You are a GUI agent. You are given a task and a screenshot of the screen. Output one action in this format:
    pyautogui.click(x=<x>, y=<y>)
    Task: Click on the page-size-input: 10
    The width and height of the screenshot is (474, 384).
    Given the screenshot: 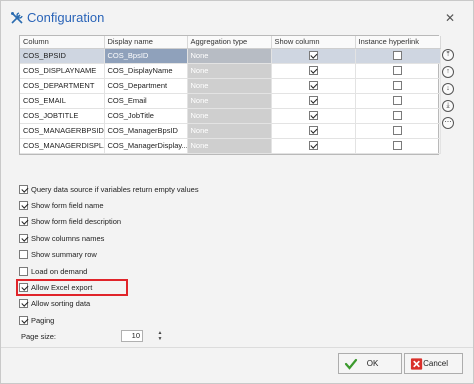 What is the action you would take?
    pyautogui.click(x=132, y=336)
    